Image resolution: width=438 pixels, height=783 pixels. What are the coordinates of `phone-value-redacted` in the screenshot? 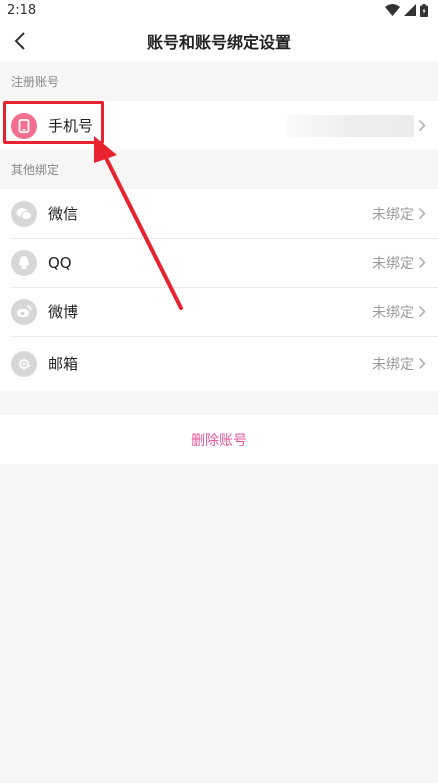 It's located at (350, 125).